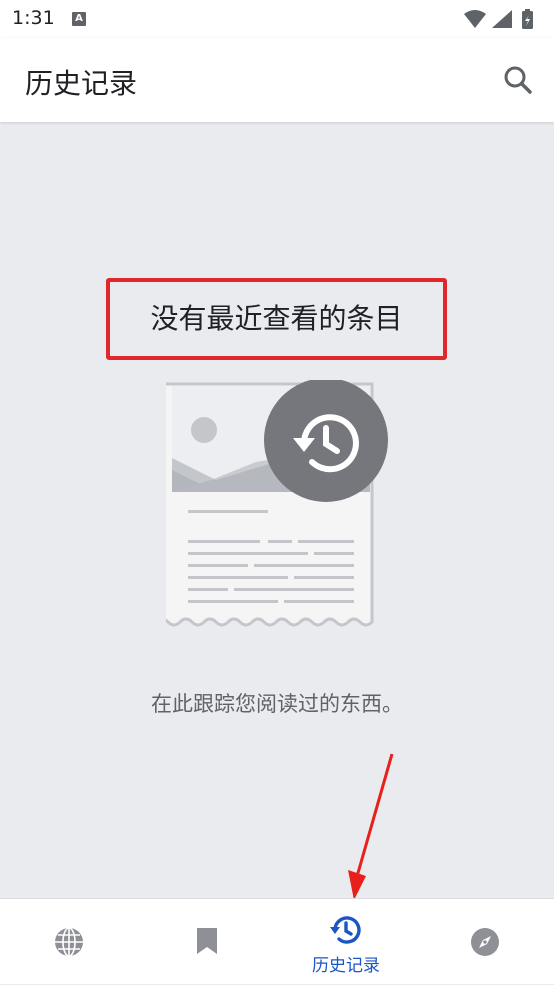 Image resolution: width=554 pixels, height=985 pixels. What do you see at coordinates (502, 19) in the screenshot?
I see `signal-icon` at bounding box center [502, 19].